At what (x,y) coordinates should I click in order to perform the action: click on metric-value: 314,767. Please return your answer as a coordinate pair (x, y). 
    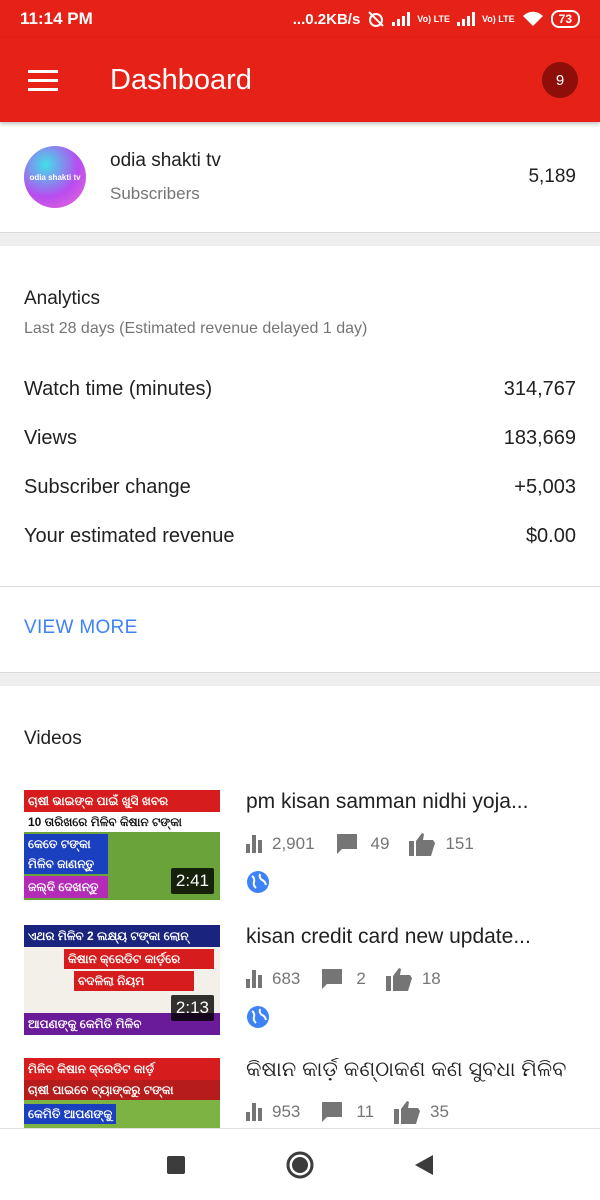
    Looking at the image, I should click on (539, 389).